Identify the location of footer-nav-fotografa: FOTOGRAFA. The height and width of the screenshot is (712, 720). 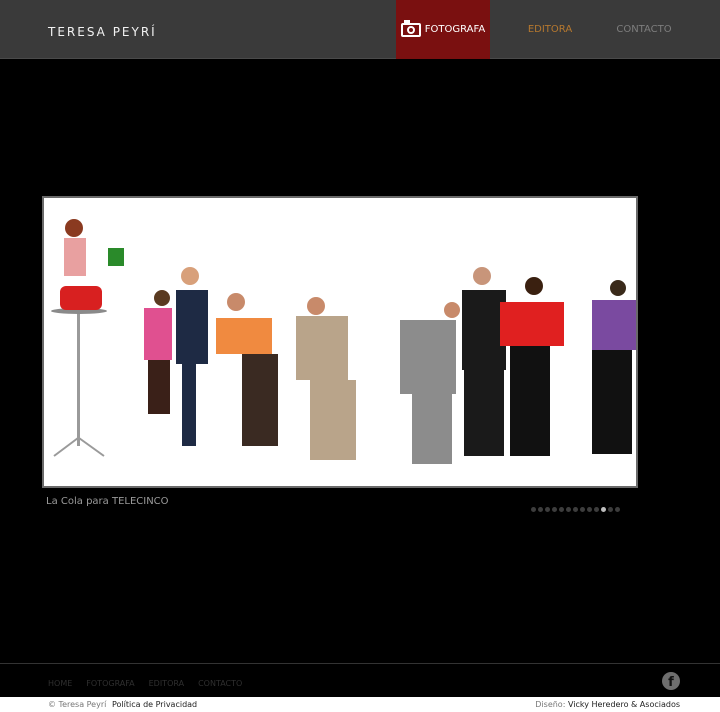
(110, 683).